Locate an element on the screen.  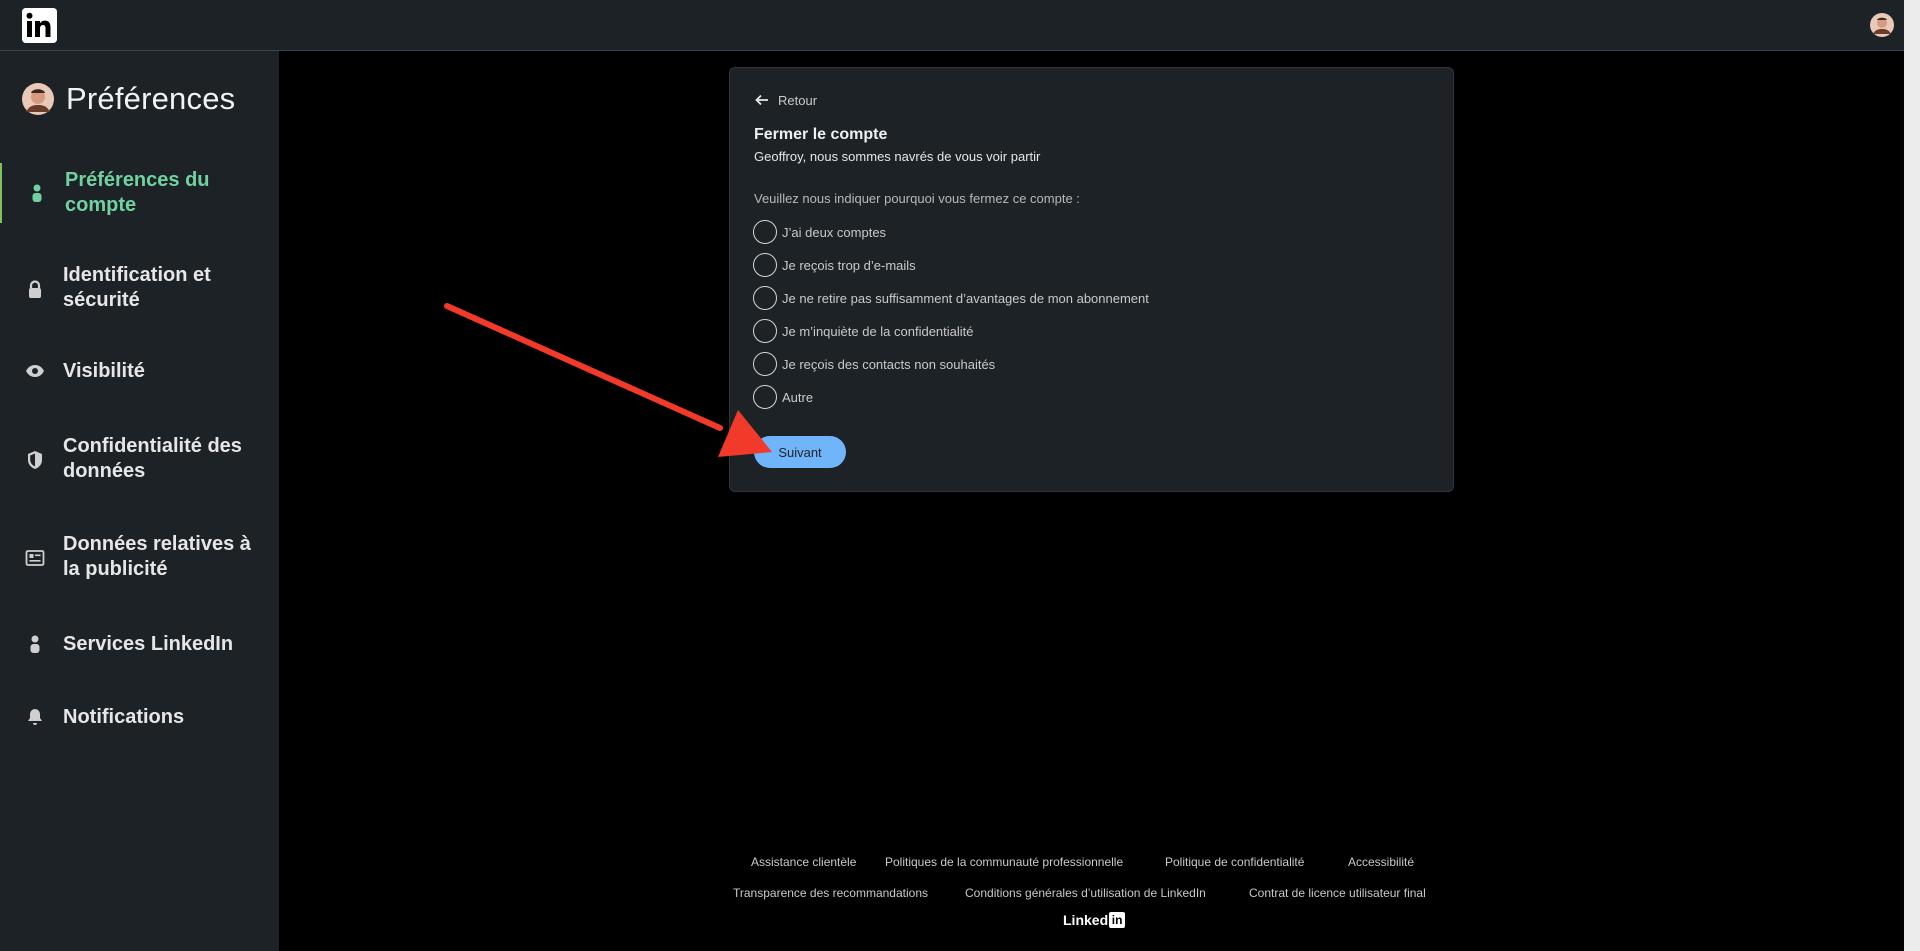
footer-link-customer-support: Assistance clientèle is located at coordinates (803, 862).